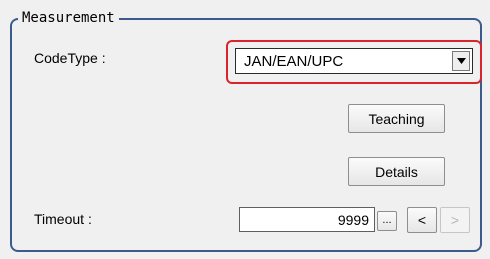 The image size is (490, 259). Describe the element at coordinates (354, 61) in the screenshot. I see `code-type-select: JAN/EAN/UPC` at that location.